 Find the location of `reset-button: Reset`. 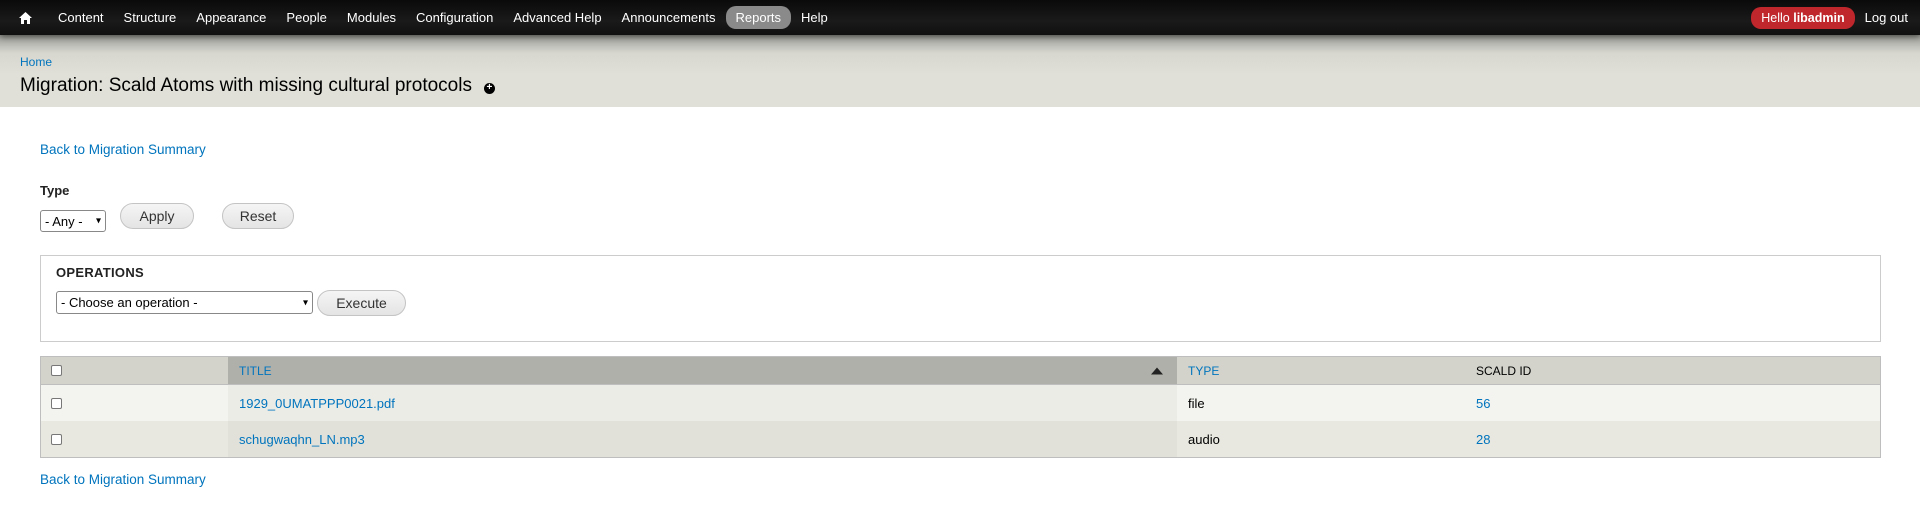

reset-button: Reset is located at coordinates (258, 216).